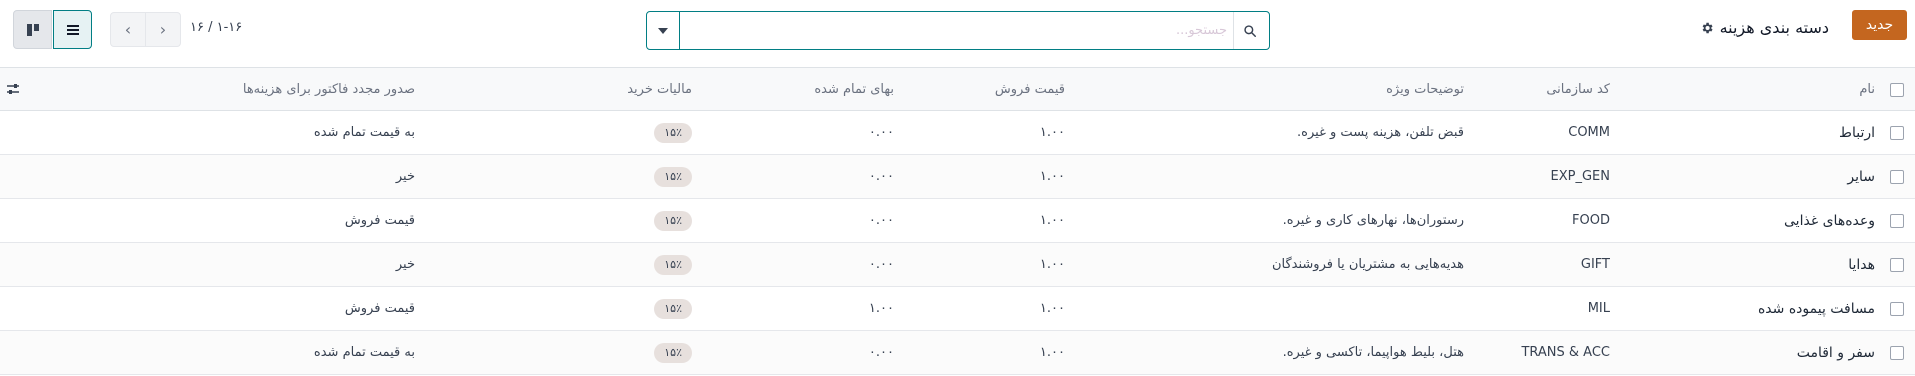 The height and width of the screenshot is (376, 1915). What do you see at coordinates (329, 90) in the screenshot?
I see `column-header-reinvoice: صدور مجدد فاکتور برای هزینه‌ها` at bounding box center [329, 90].